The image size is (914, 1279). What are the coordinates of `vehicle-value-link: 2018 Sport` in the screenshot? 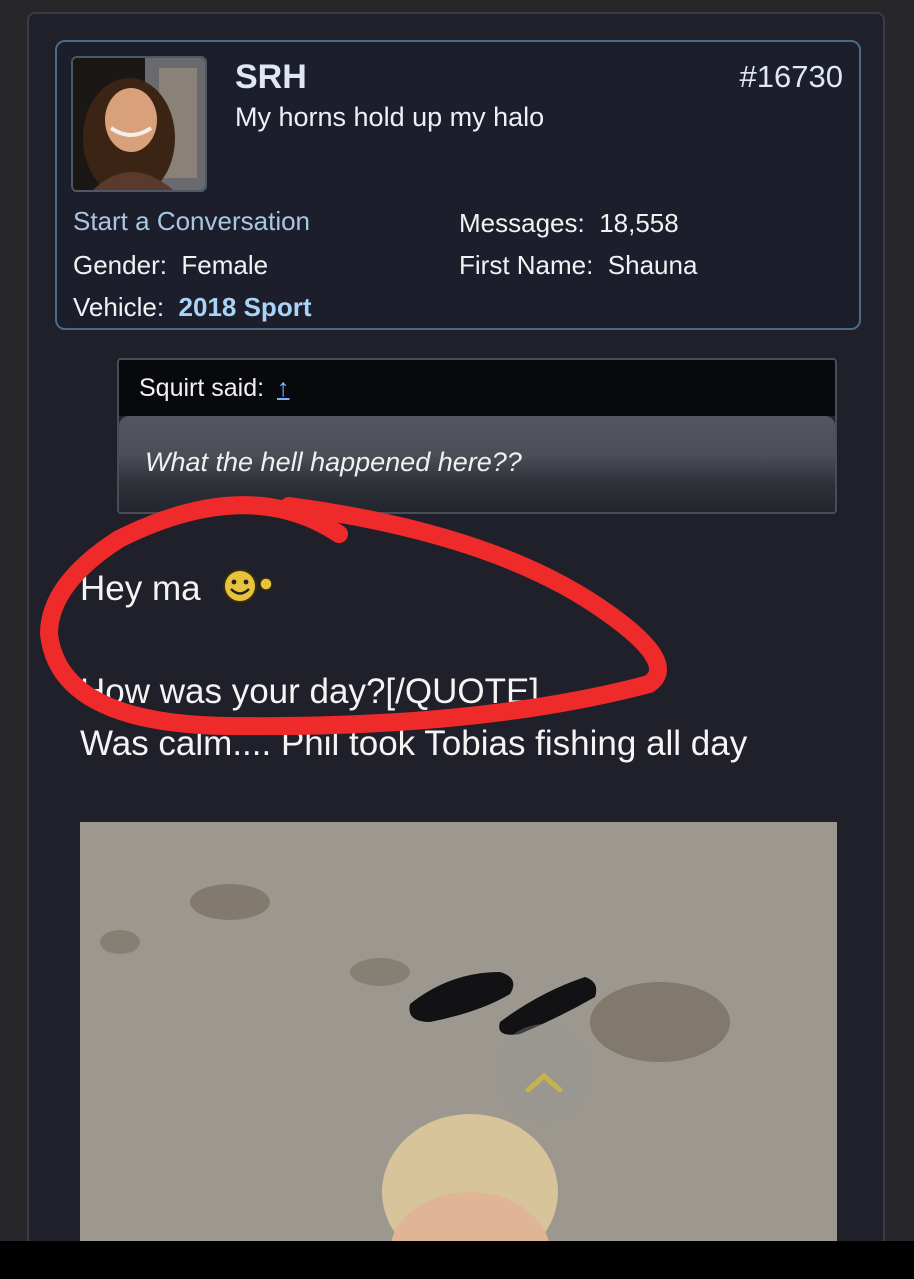 It's located at (245, 307).